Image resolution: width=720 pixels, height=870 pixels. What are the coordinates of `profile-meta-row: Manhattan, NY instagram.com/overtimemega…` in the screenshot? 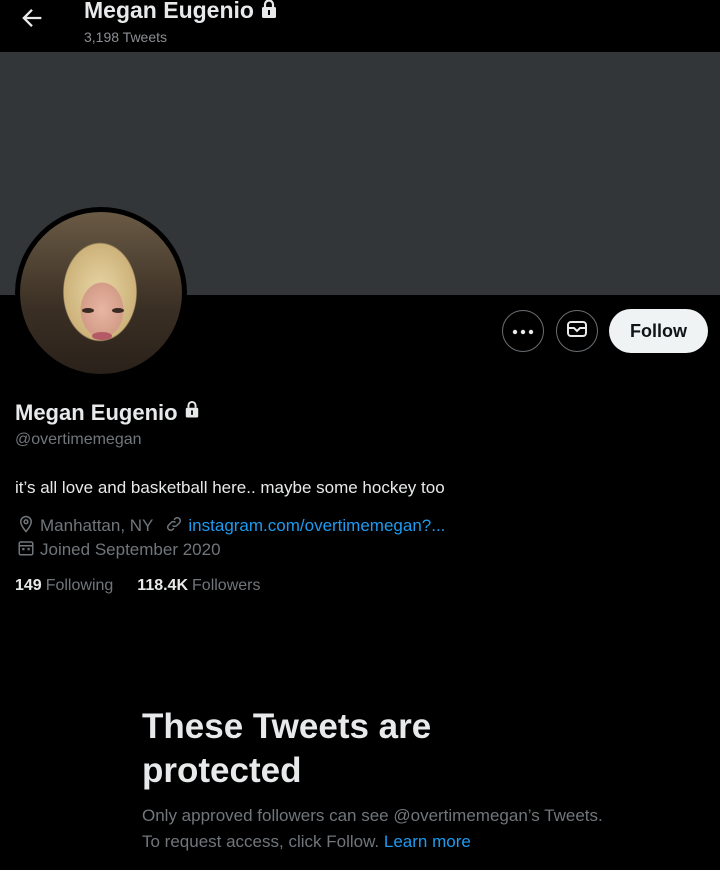 It's located at (231, 526).